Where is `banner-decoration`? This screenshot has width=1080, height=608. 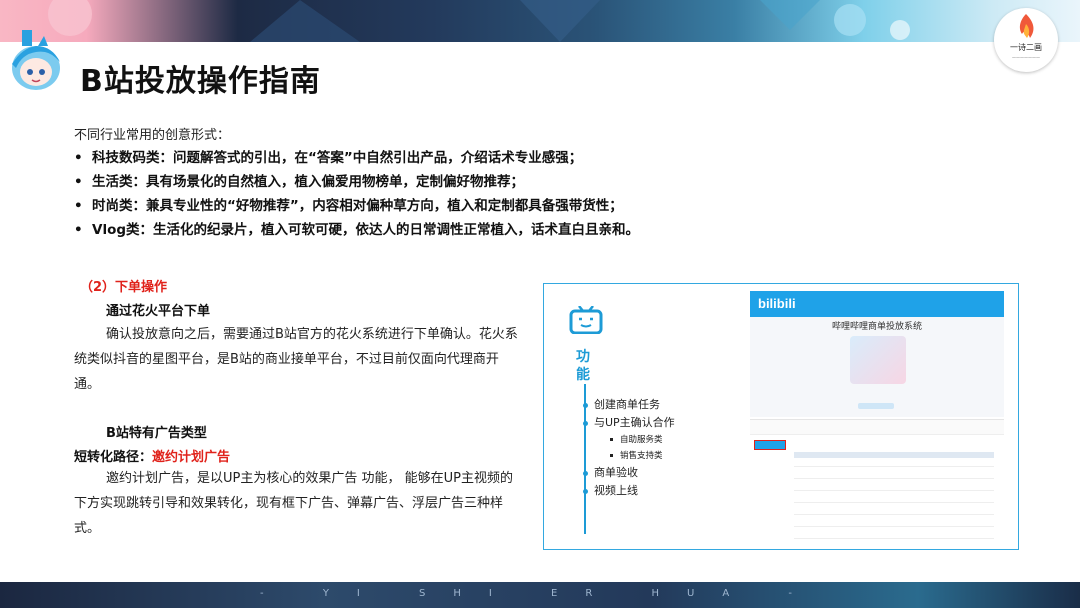 banner-decoration is located at coordinates (479, 21).